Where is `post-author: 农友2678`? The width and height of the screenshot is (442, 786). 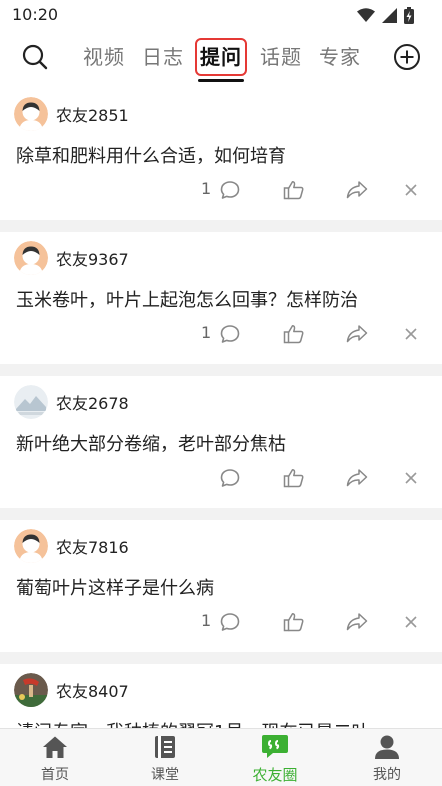
post-author: 农友2678 is located at coordinates (71, 402).